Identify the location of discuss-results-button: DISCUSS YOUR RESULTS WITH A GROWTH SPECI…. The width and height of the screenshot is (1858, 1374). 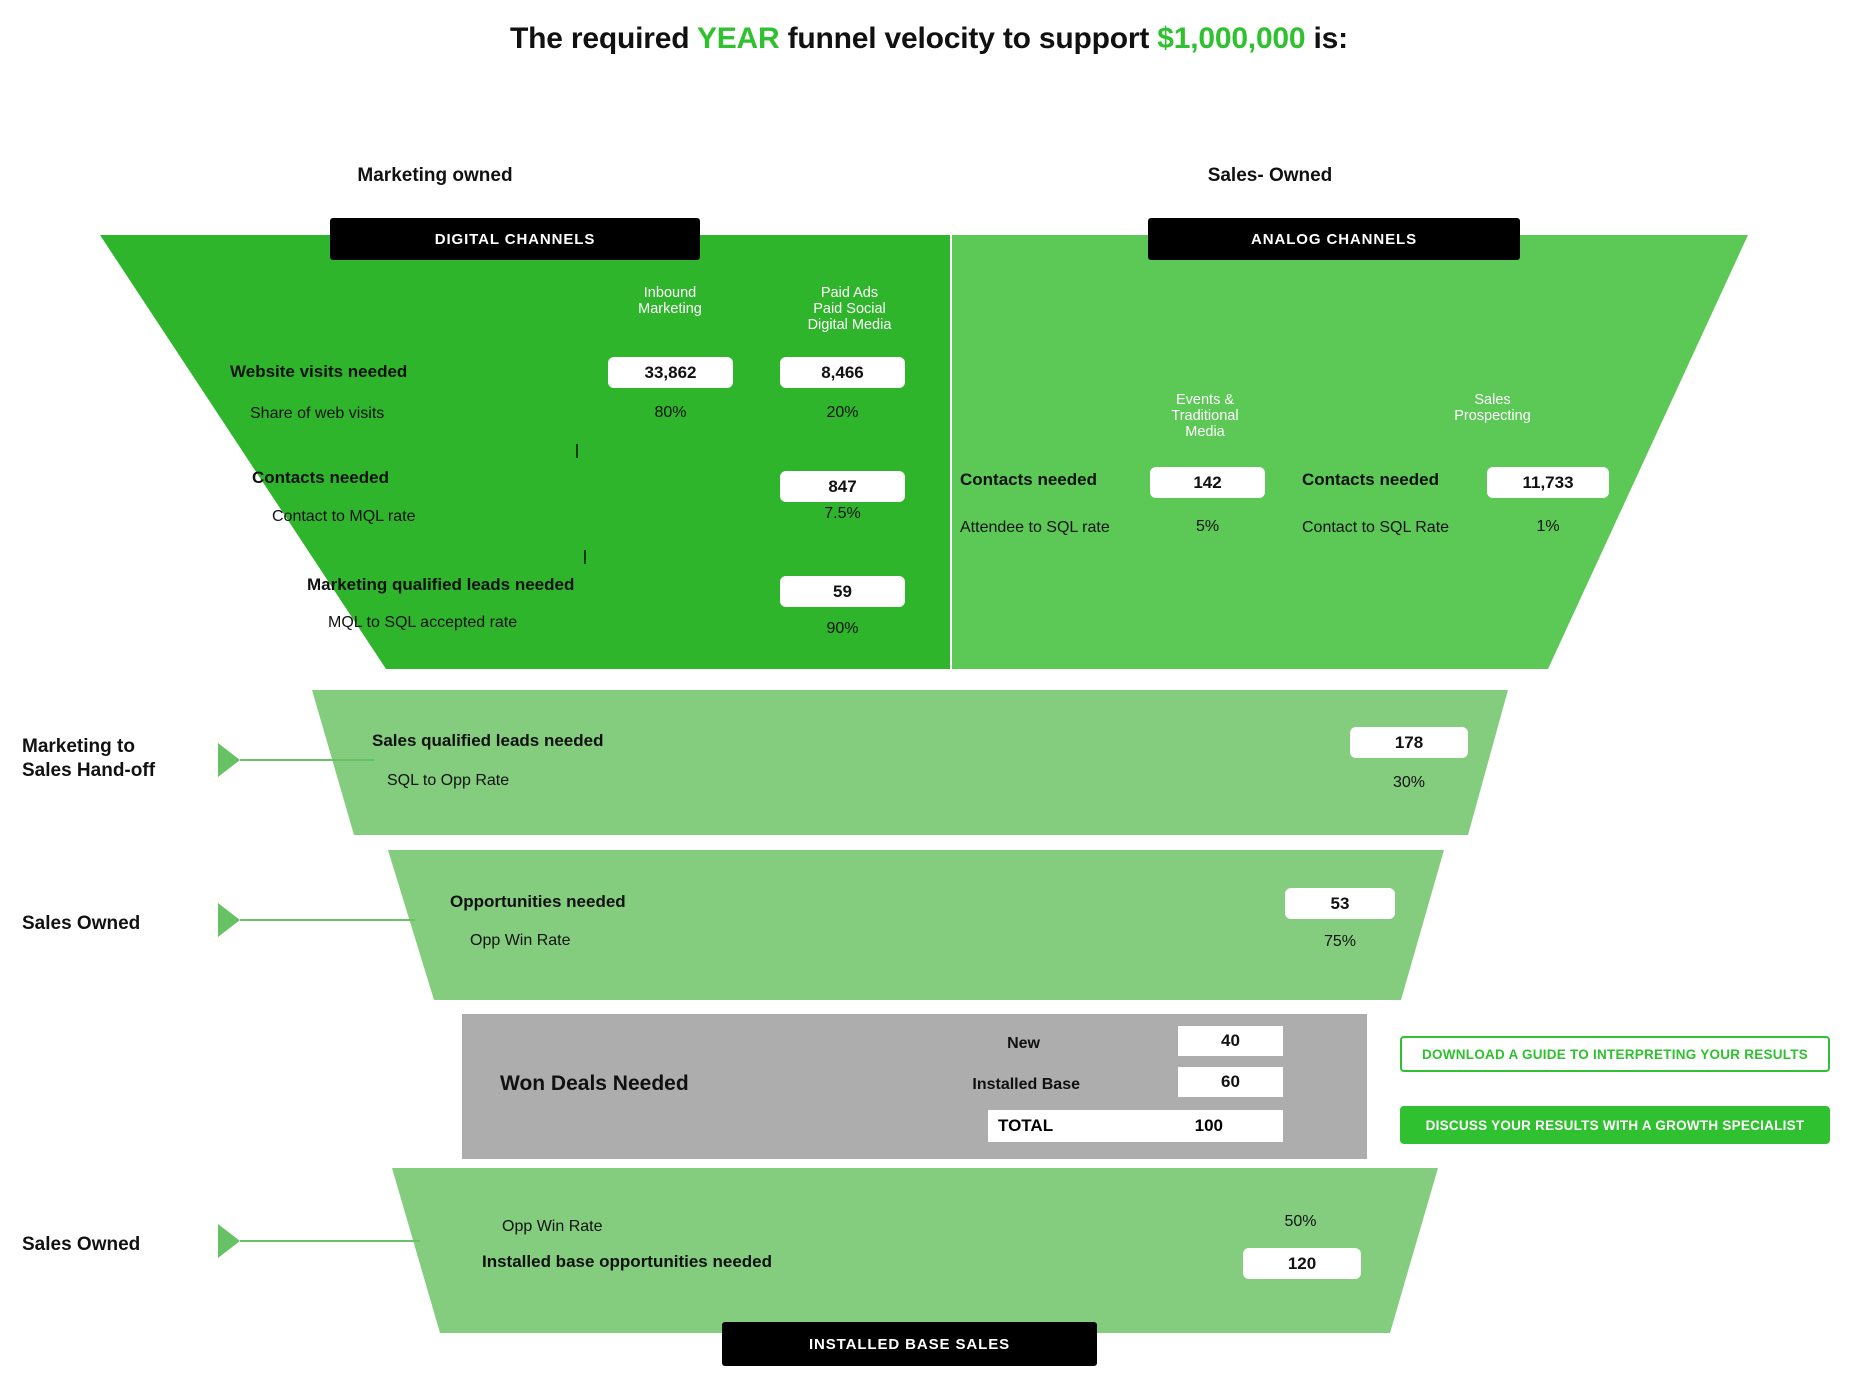
(1615, 1125).